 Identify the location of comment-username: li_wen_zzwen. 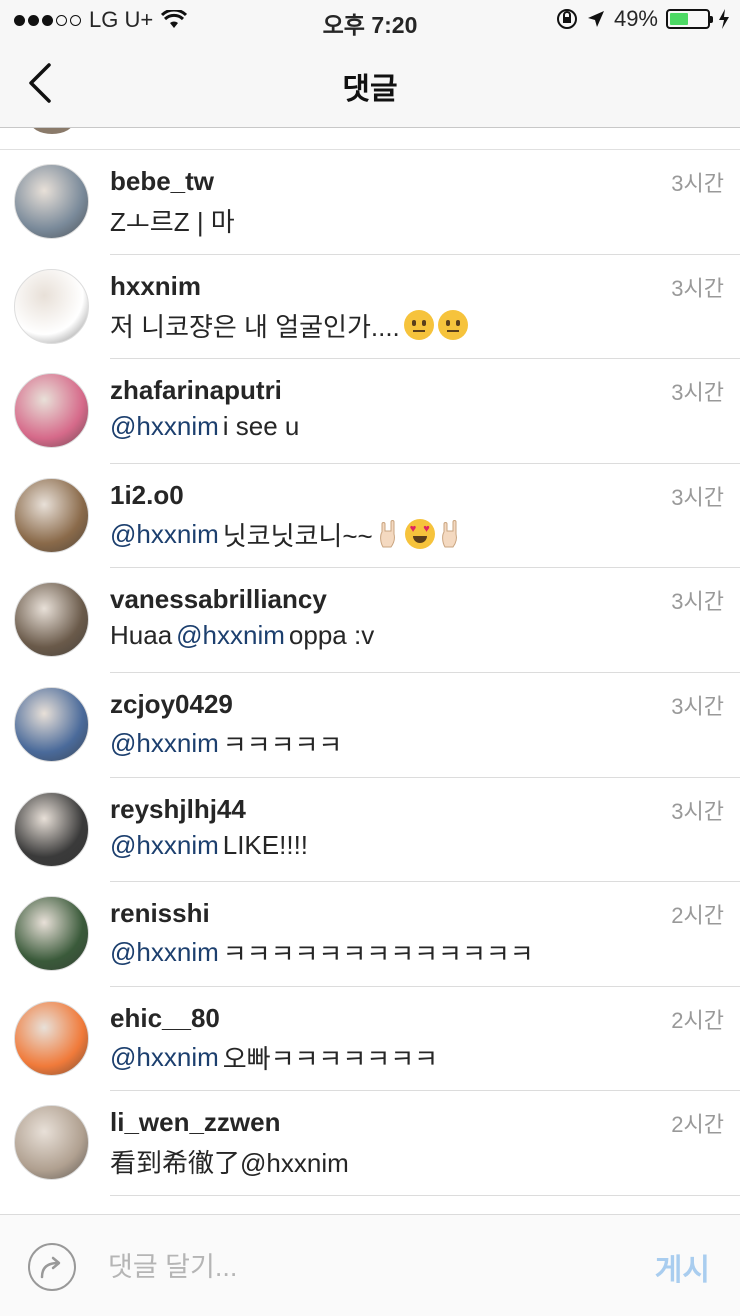
(195, 1122).